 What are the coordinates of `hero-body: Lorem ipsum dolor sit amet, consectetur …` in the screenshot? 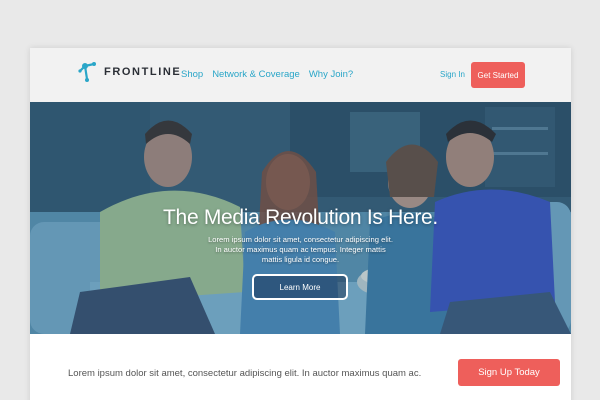 It's located at (300, 249).